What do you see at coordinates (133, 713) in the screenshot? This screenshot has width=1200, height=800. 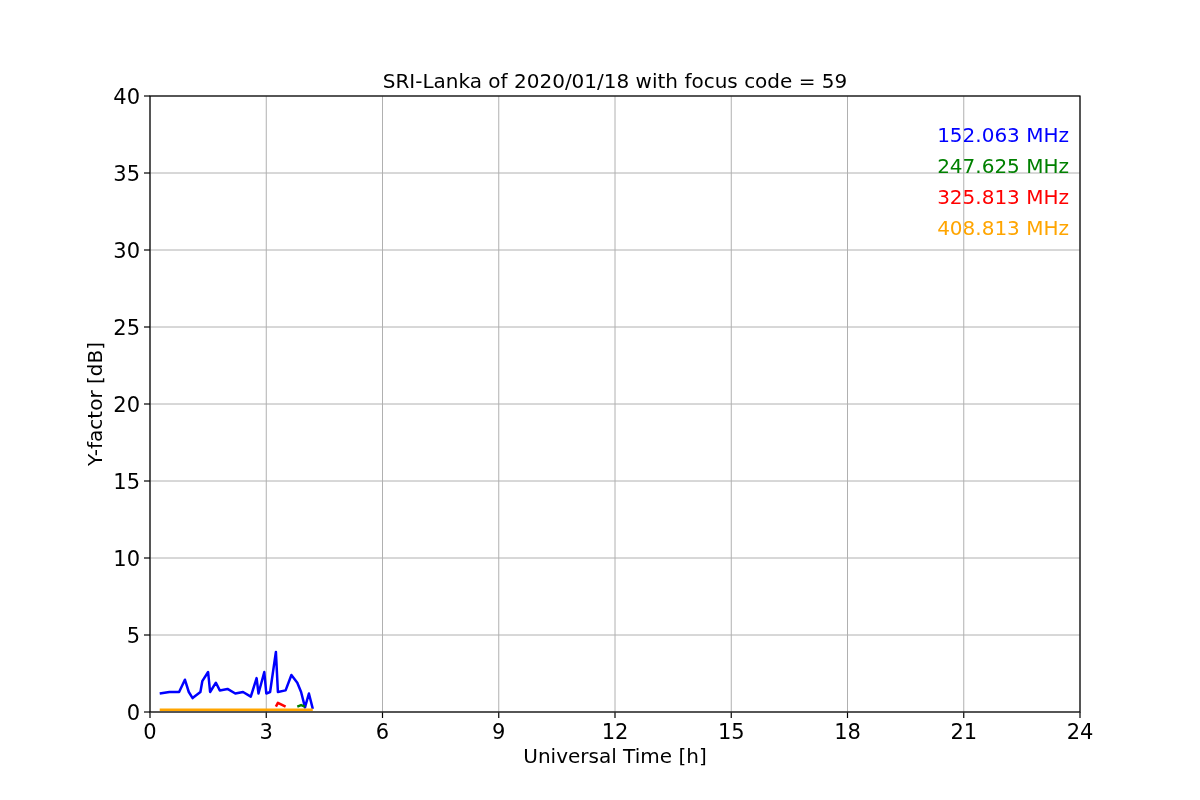 I see `y-tick-label: 0` at bounding box center [133, 713].